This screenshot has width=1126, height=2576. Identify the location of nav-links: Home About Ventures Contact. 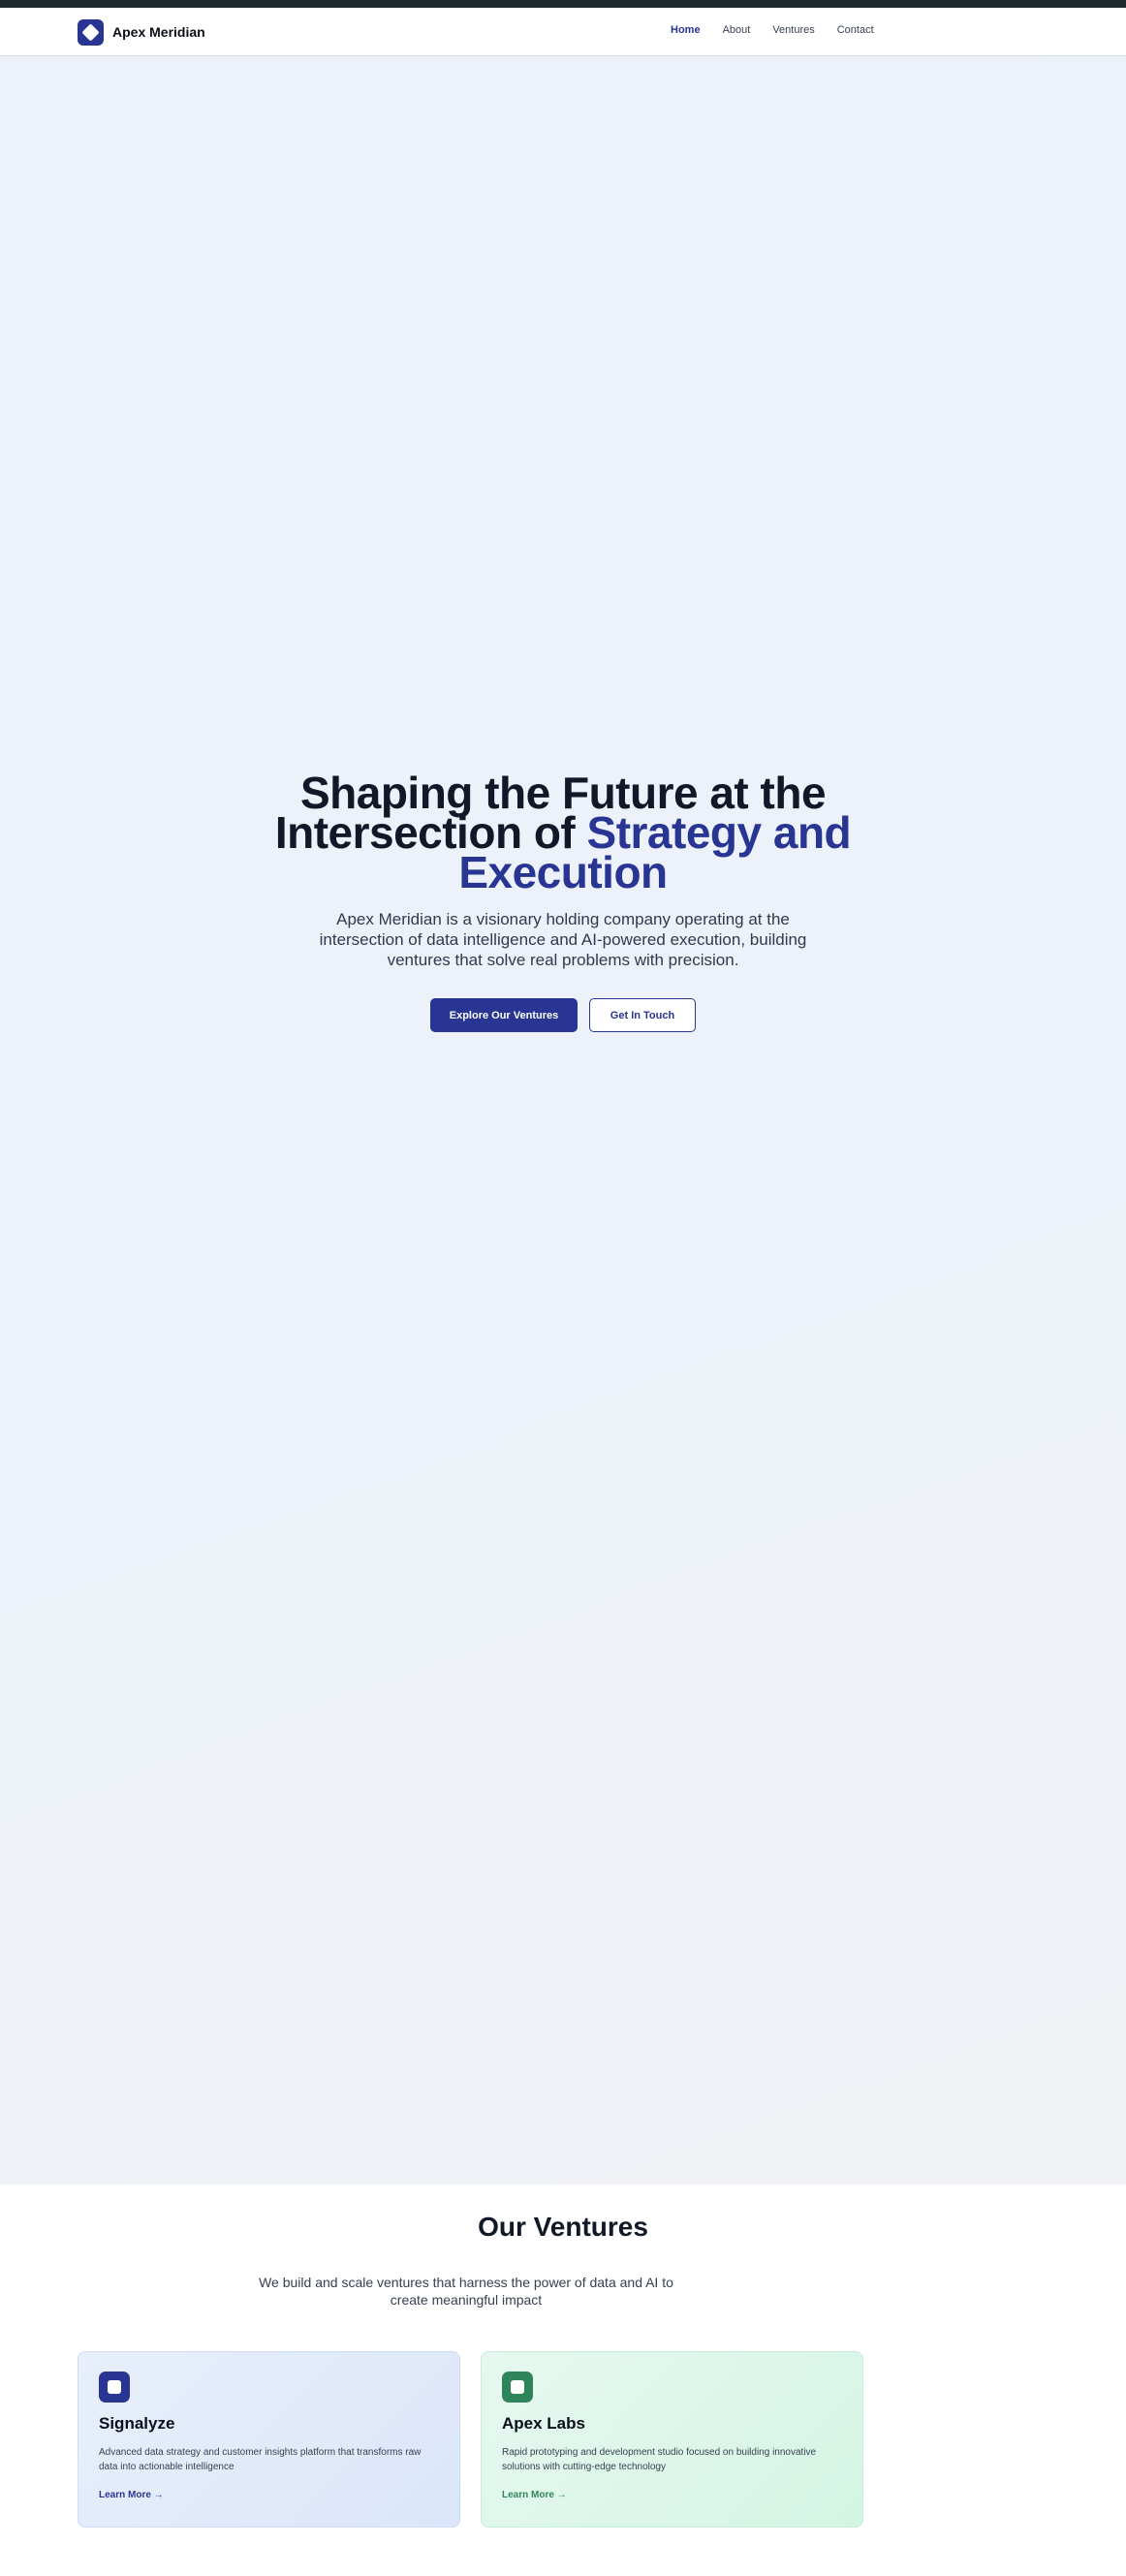
(784, 30).